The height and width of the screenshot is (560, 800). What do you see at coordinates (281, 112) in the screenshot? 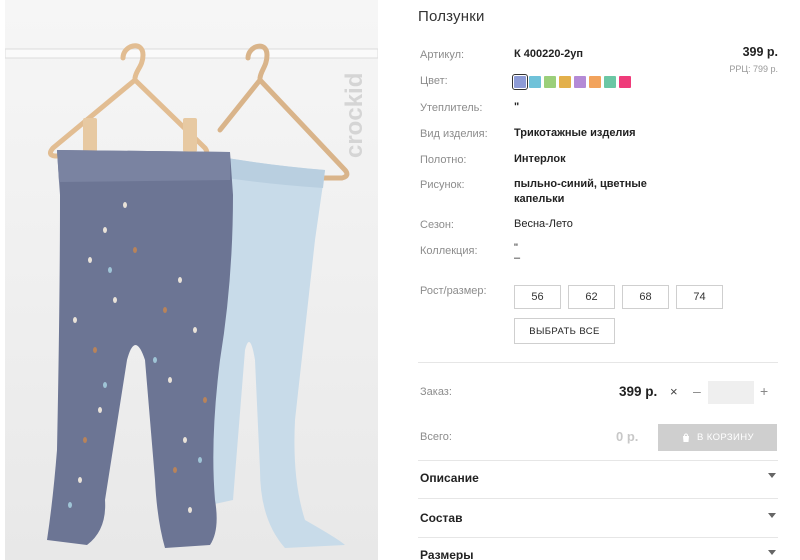
I see `back-hanger` at bounding box center [281, 112].